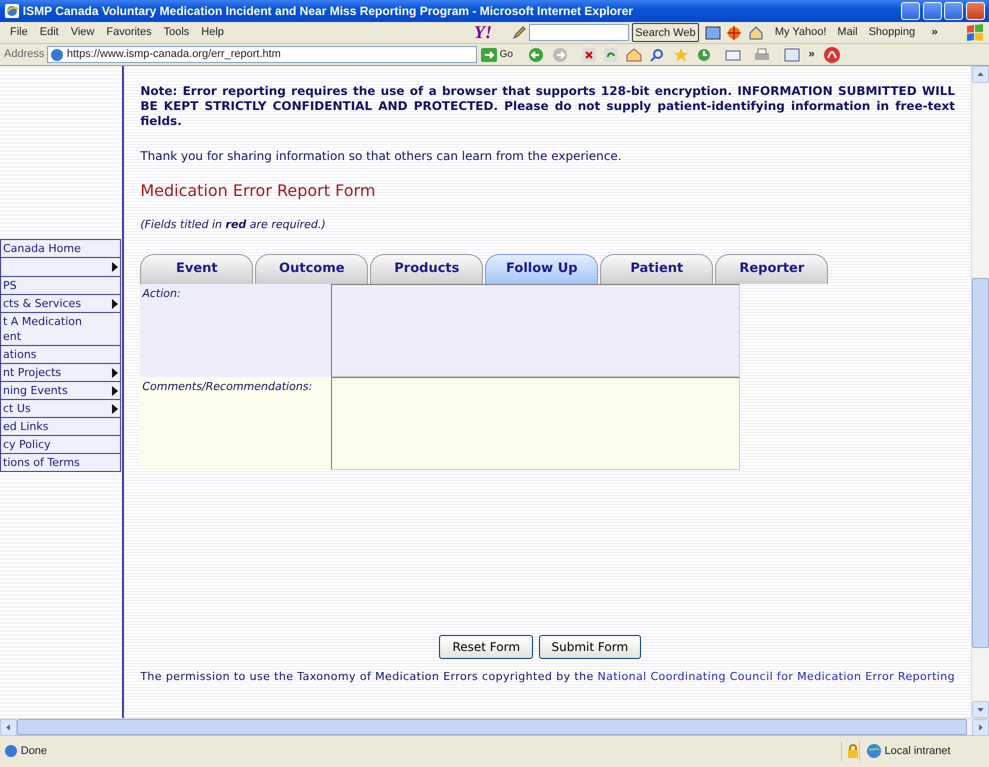  What do you see at coordinates (311, 269) in the screenshot?
I see `tab: Outcome` at bounding box center [311, 269].